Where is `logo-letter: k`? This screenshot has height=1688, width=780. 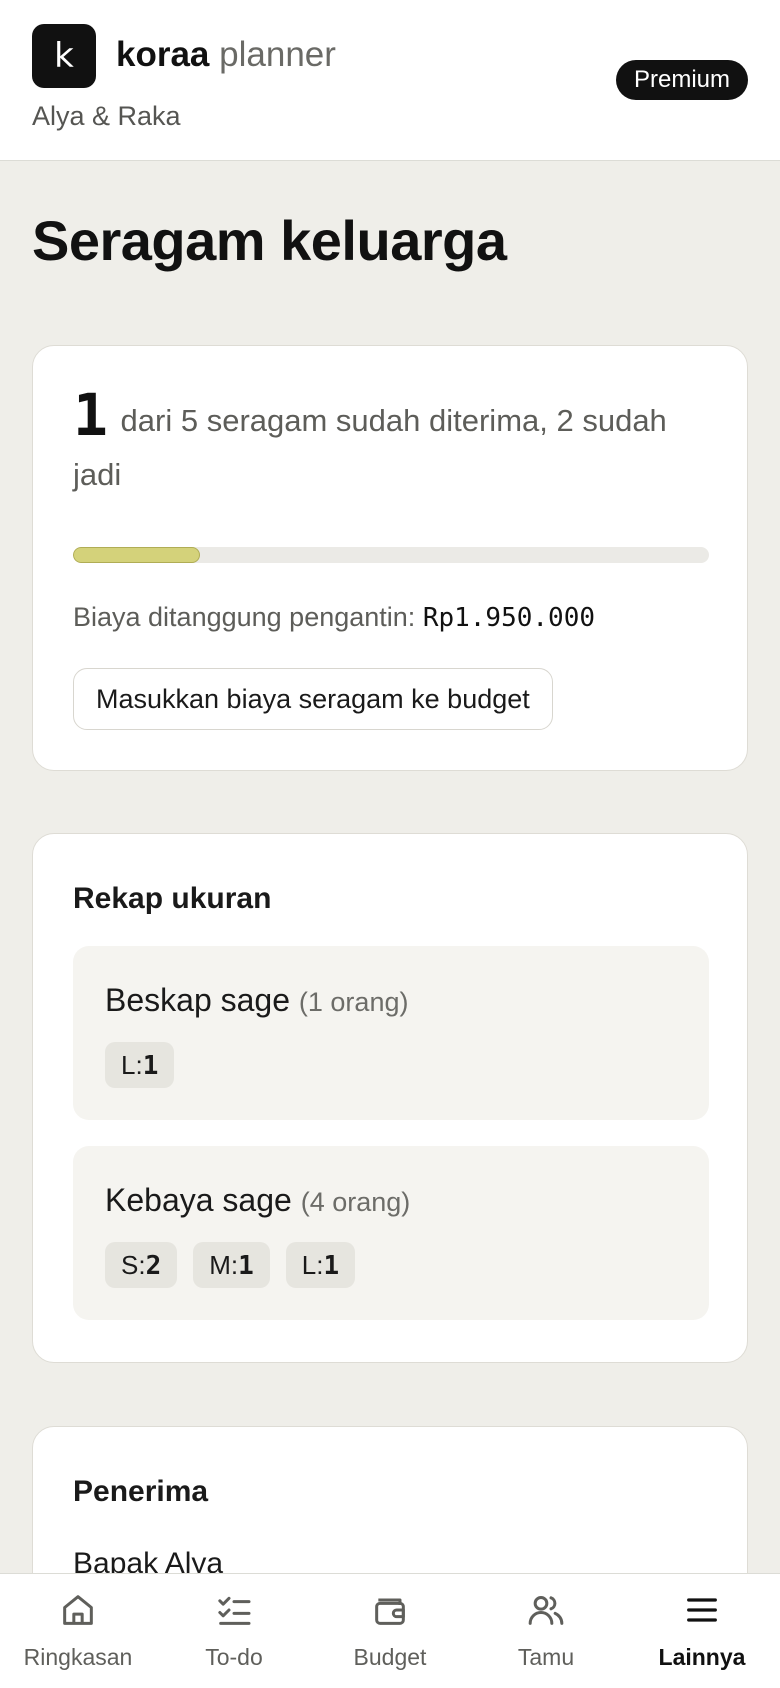 logo-letter: k is located at coordinates (64, 56).